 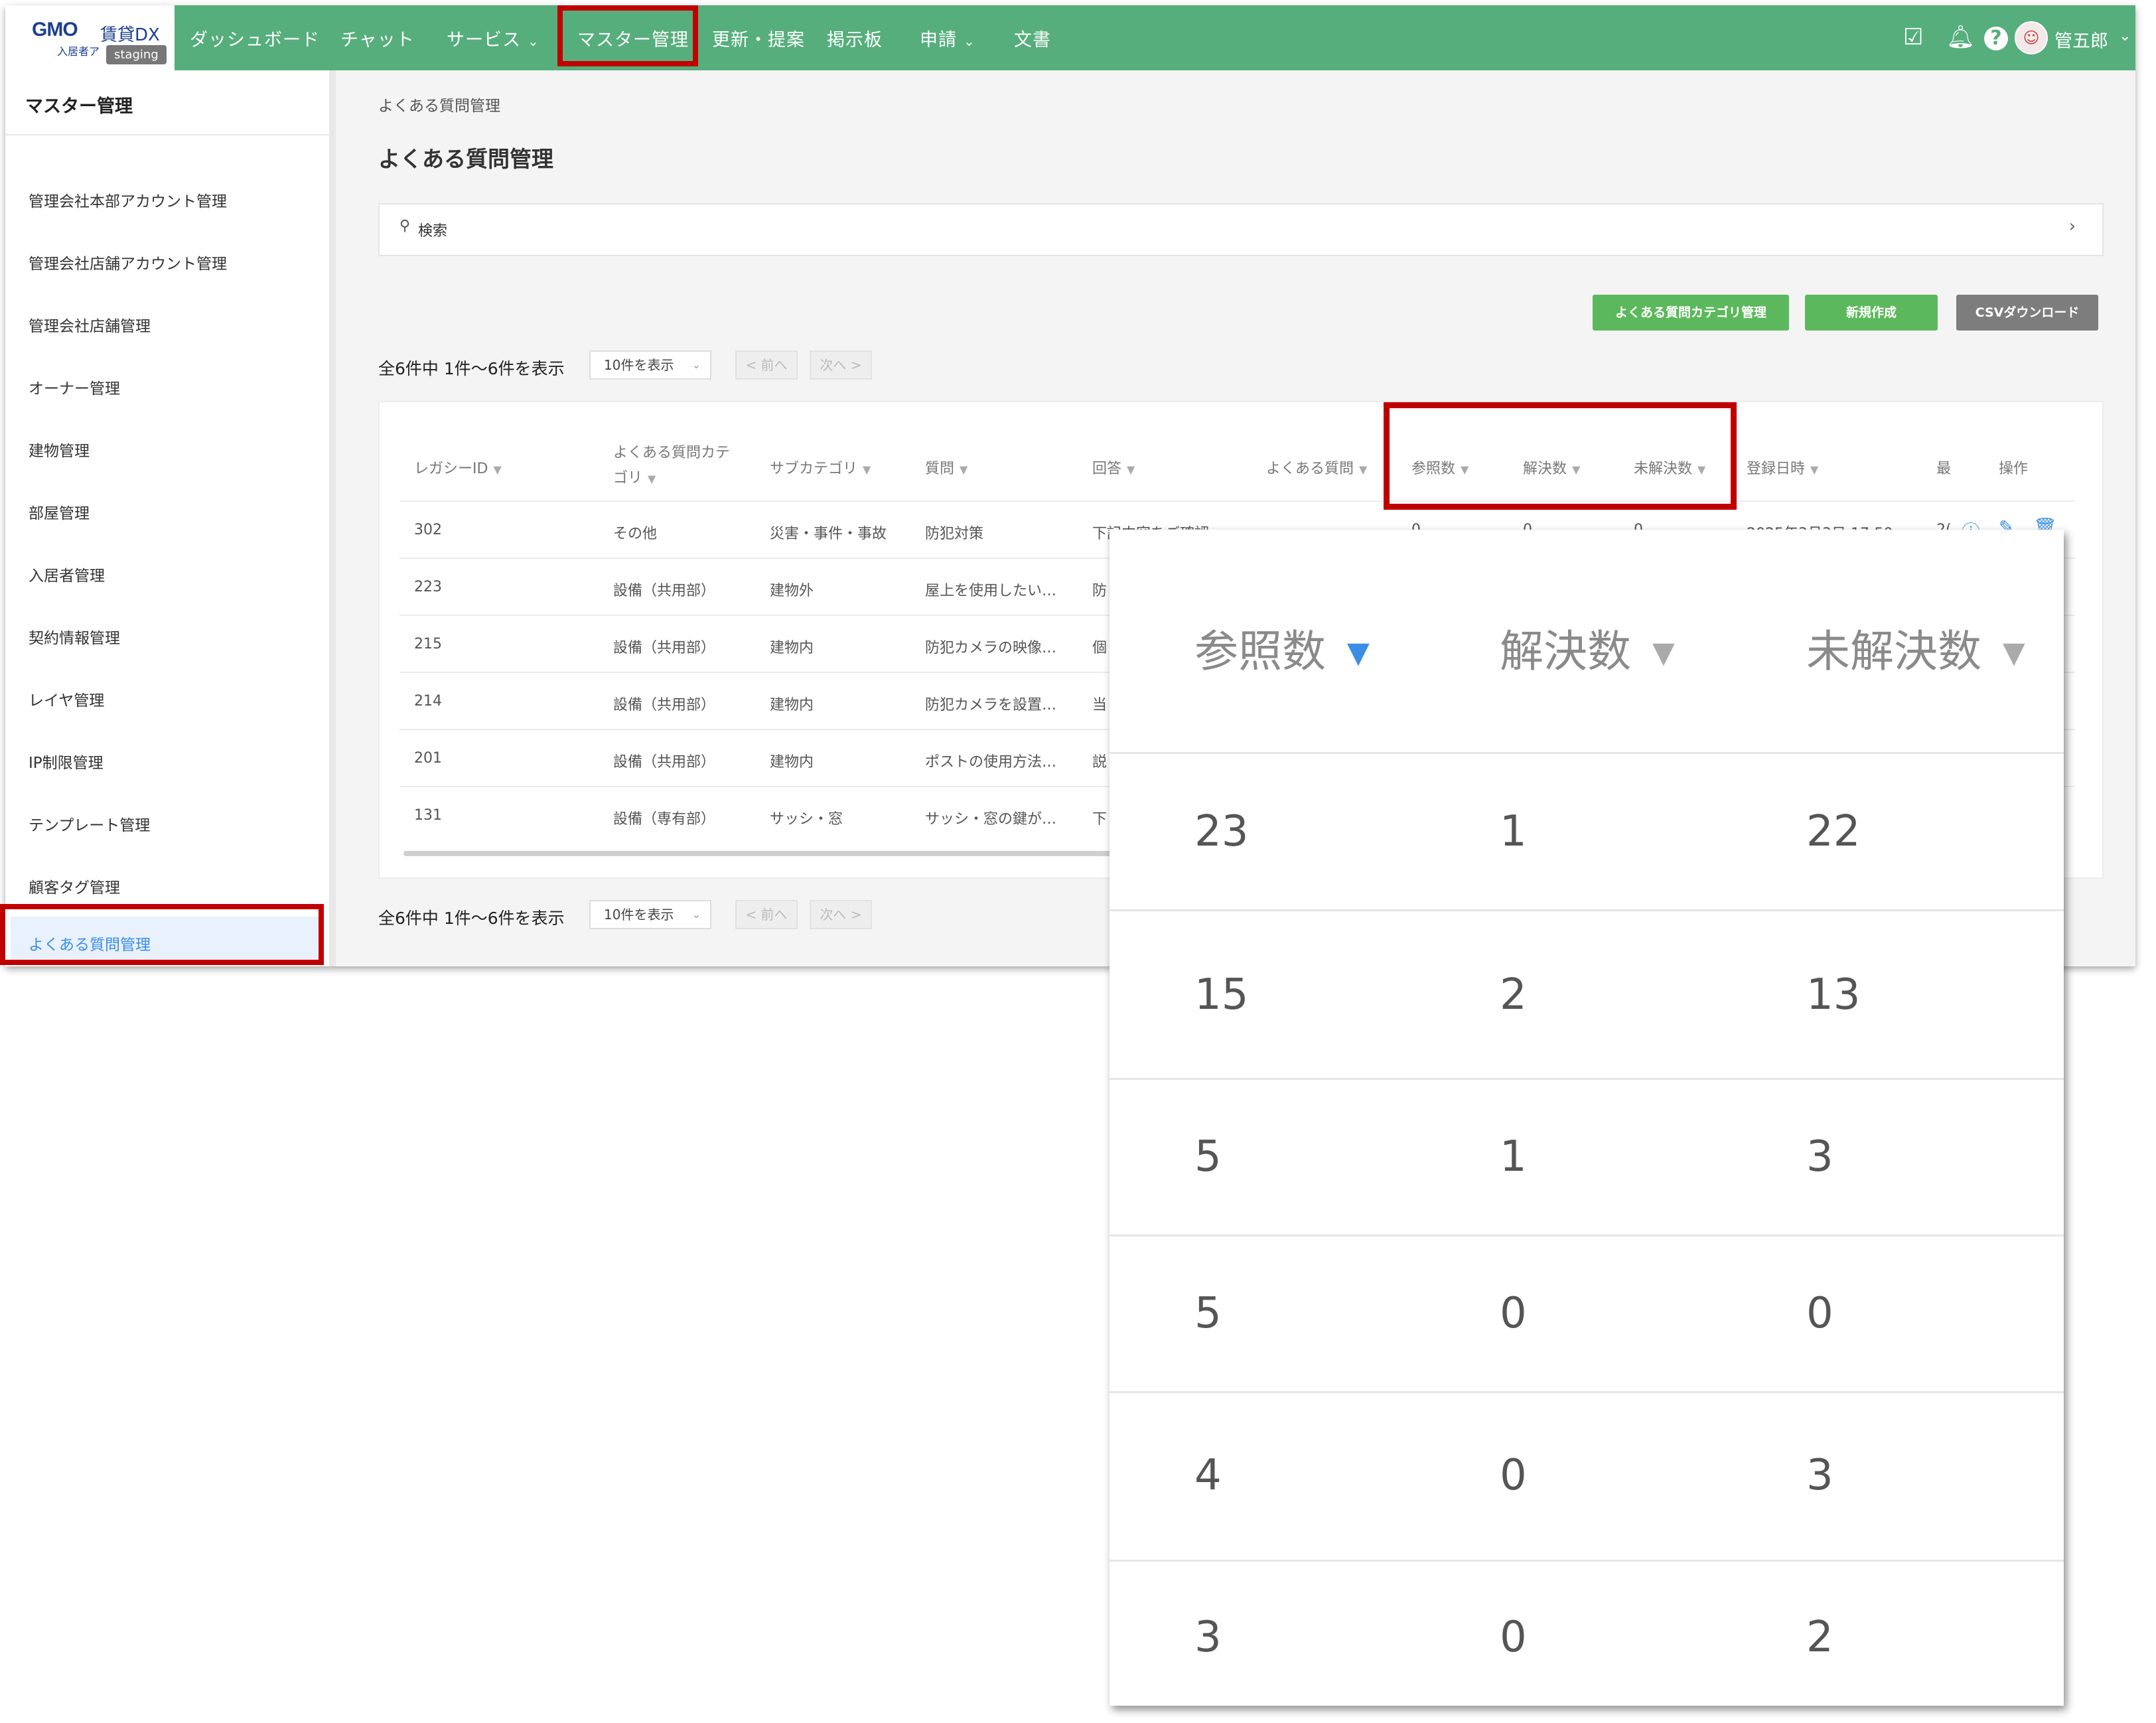 What do you see at coordinates (78, 51) in the screenshot?
I see `logo-subtitle: 入居者ア` at bounding box center [78, 51].